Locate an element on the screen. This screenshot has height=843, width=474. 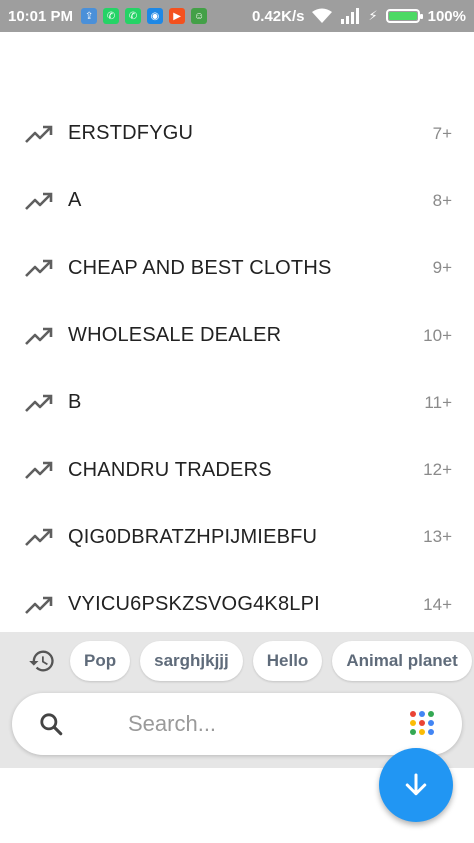
trending-item: VYICU6PSKZSVOG4K8LPI 14+ is located at coordinates (237, 604).